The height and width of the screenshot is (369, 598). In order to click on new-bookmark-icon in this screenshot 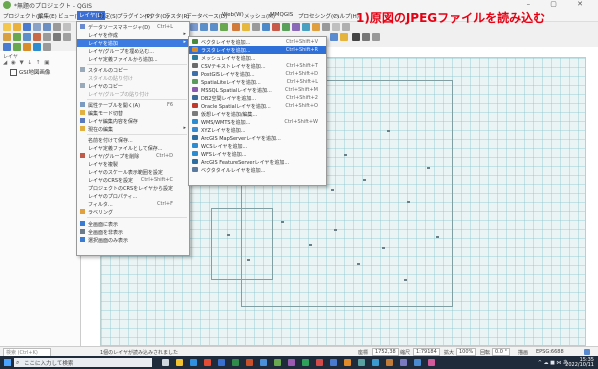, I will do `click(306, 27)`.